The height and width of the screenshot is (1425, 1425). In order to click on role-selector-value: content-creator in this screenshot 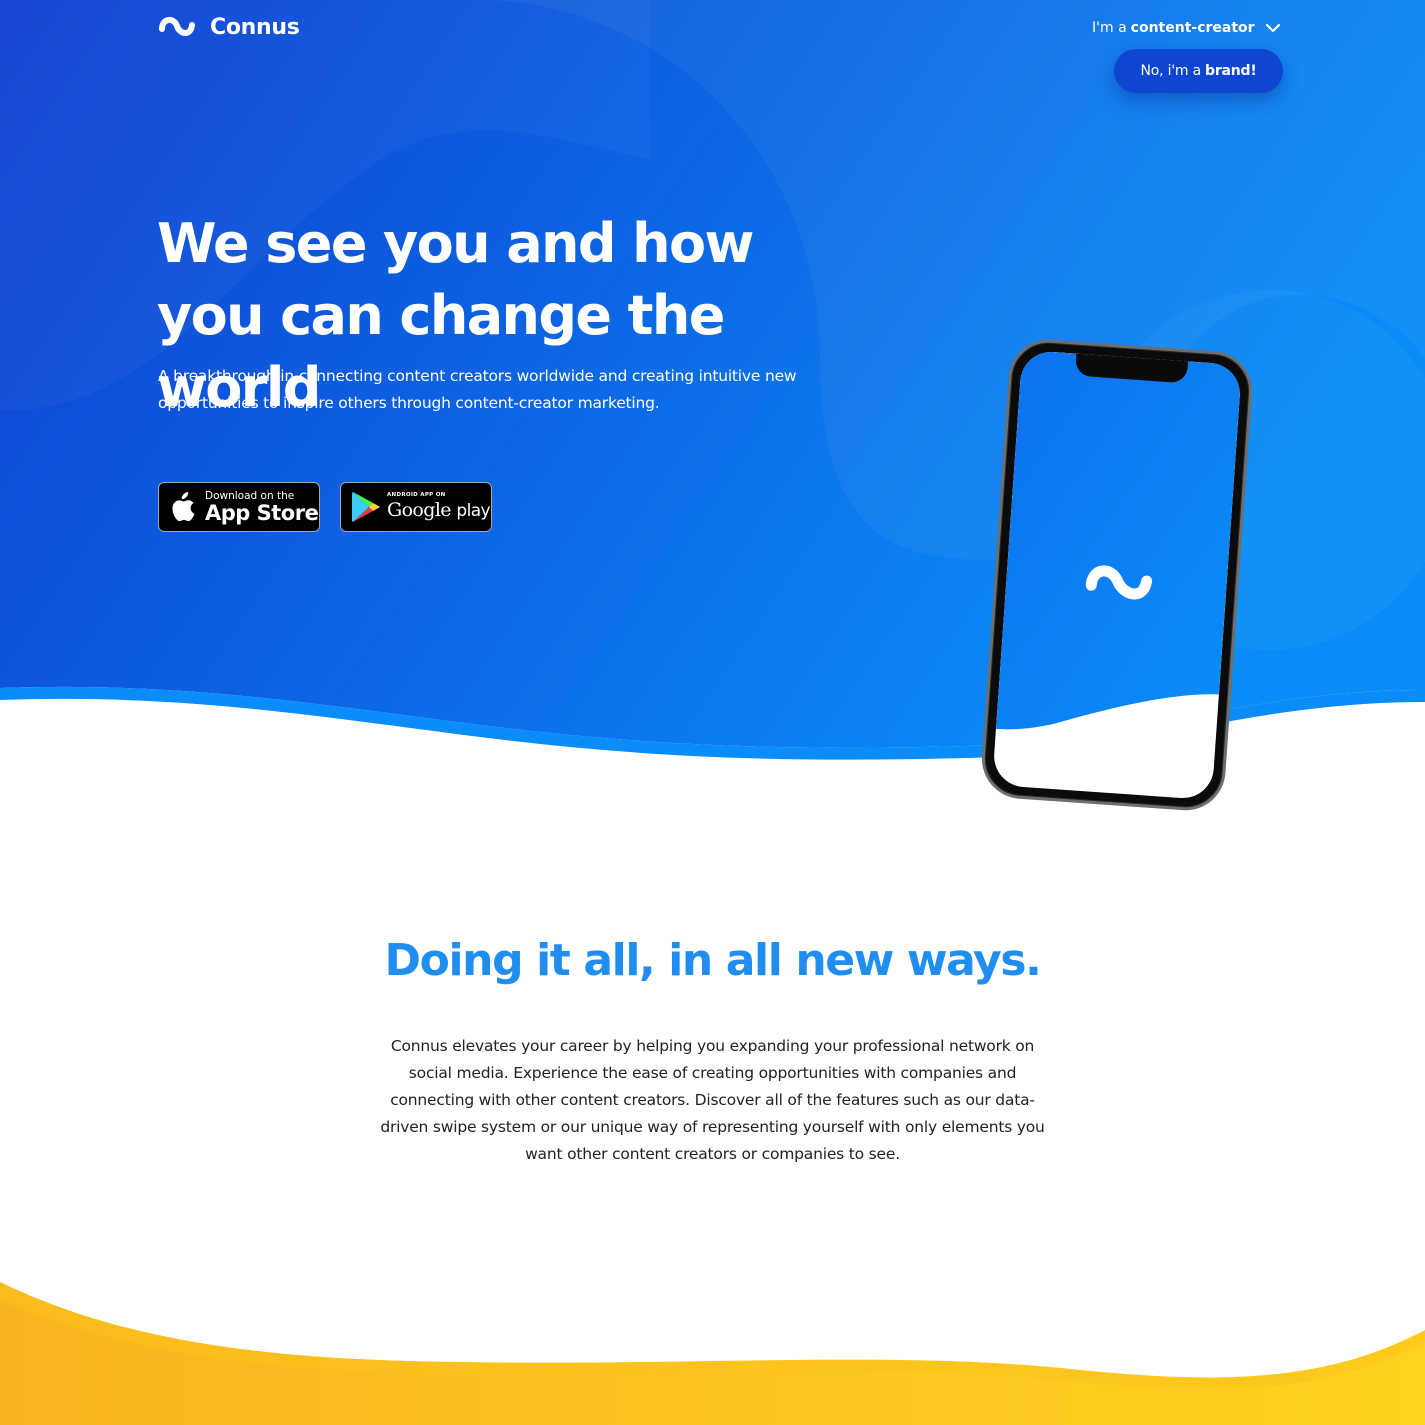, I will do `click(1192, 28)`.